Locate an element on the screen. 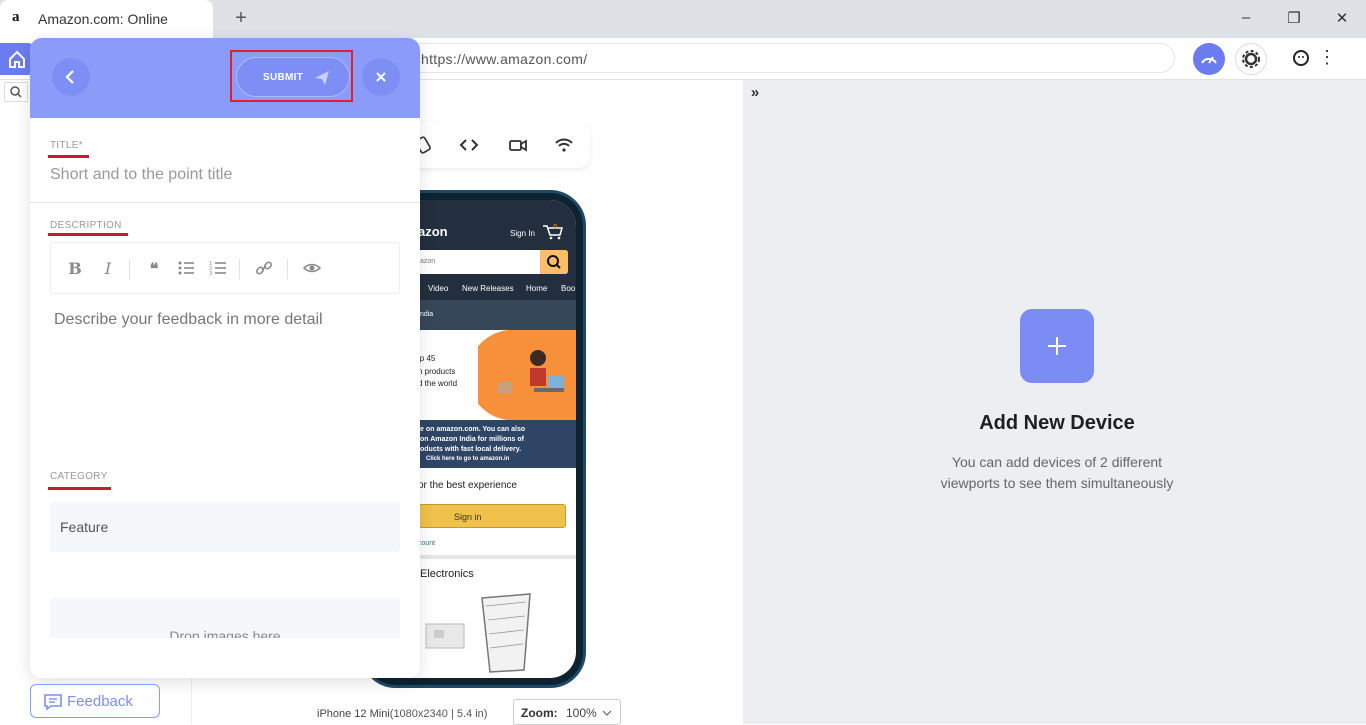 This screenshot has height=725, width=1366. device-toolbar is located at coordinates (495, 145).